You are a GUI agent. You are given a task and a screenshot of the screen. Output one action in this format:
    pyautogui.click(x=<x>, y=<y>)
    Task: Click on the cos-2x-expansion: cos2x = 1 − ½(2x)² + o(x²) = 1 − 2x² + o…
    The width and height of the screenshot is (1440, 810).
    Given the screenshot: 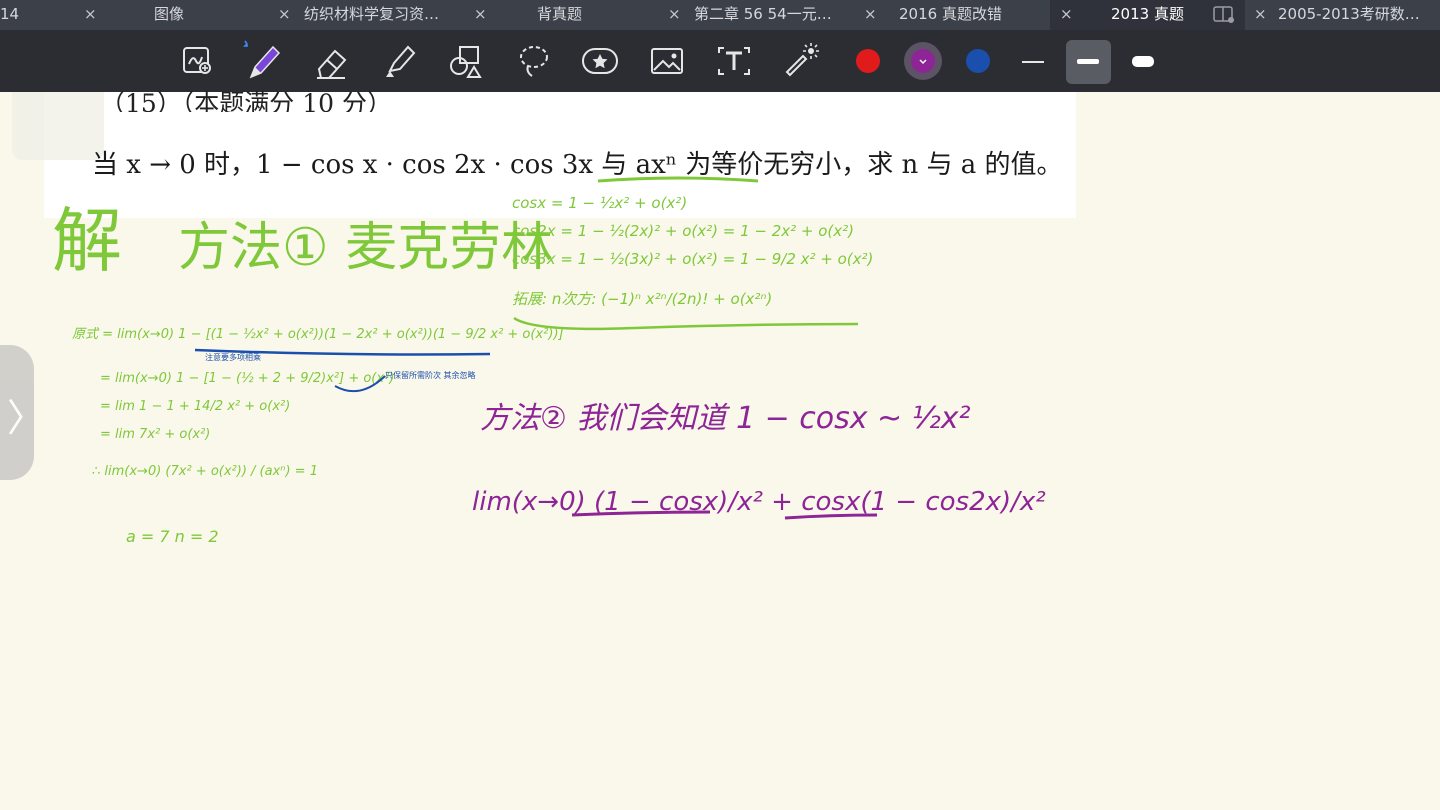 What is the action you would take?
    pyautogui.click(x=683, y=231)
    